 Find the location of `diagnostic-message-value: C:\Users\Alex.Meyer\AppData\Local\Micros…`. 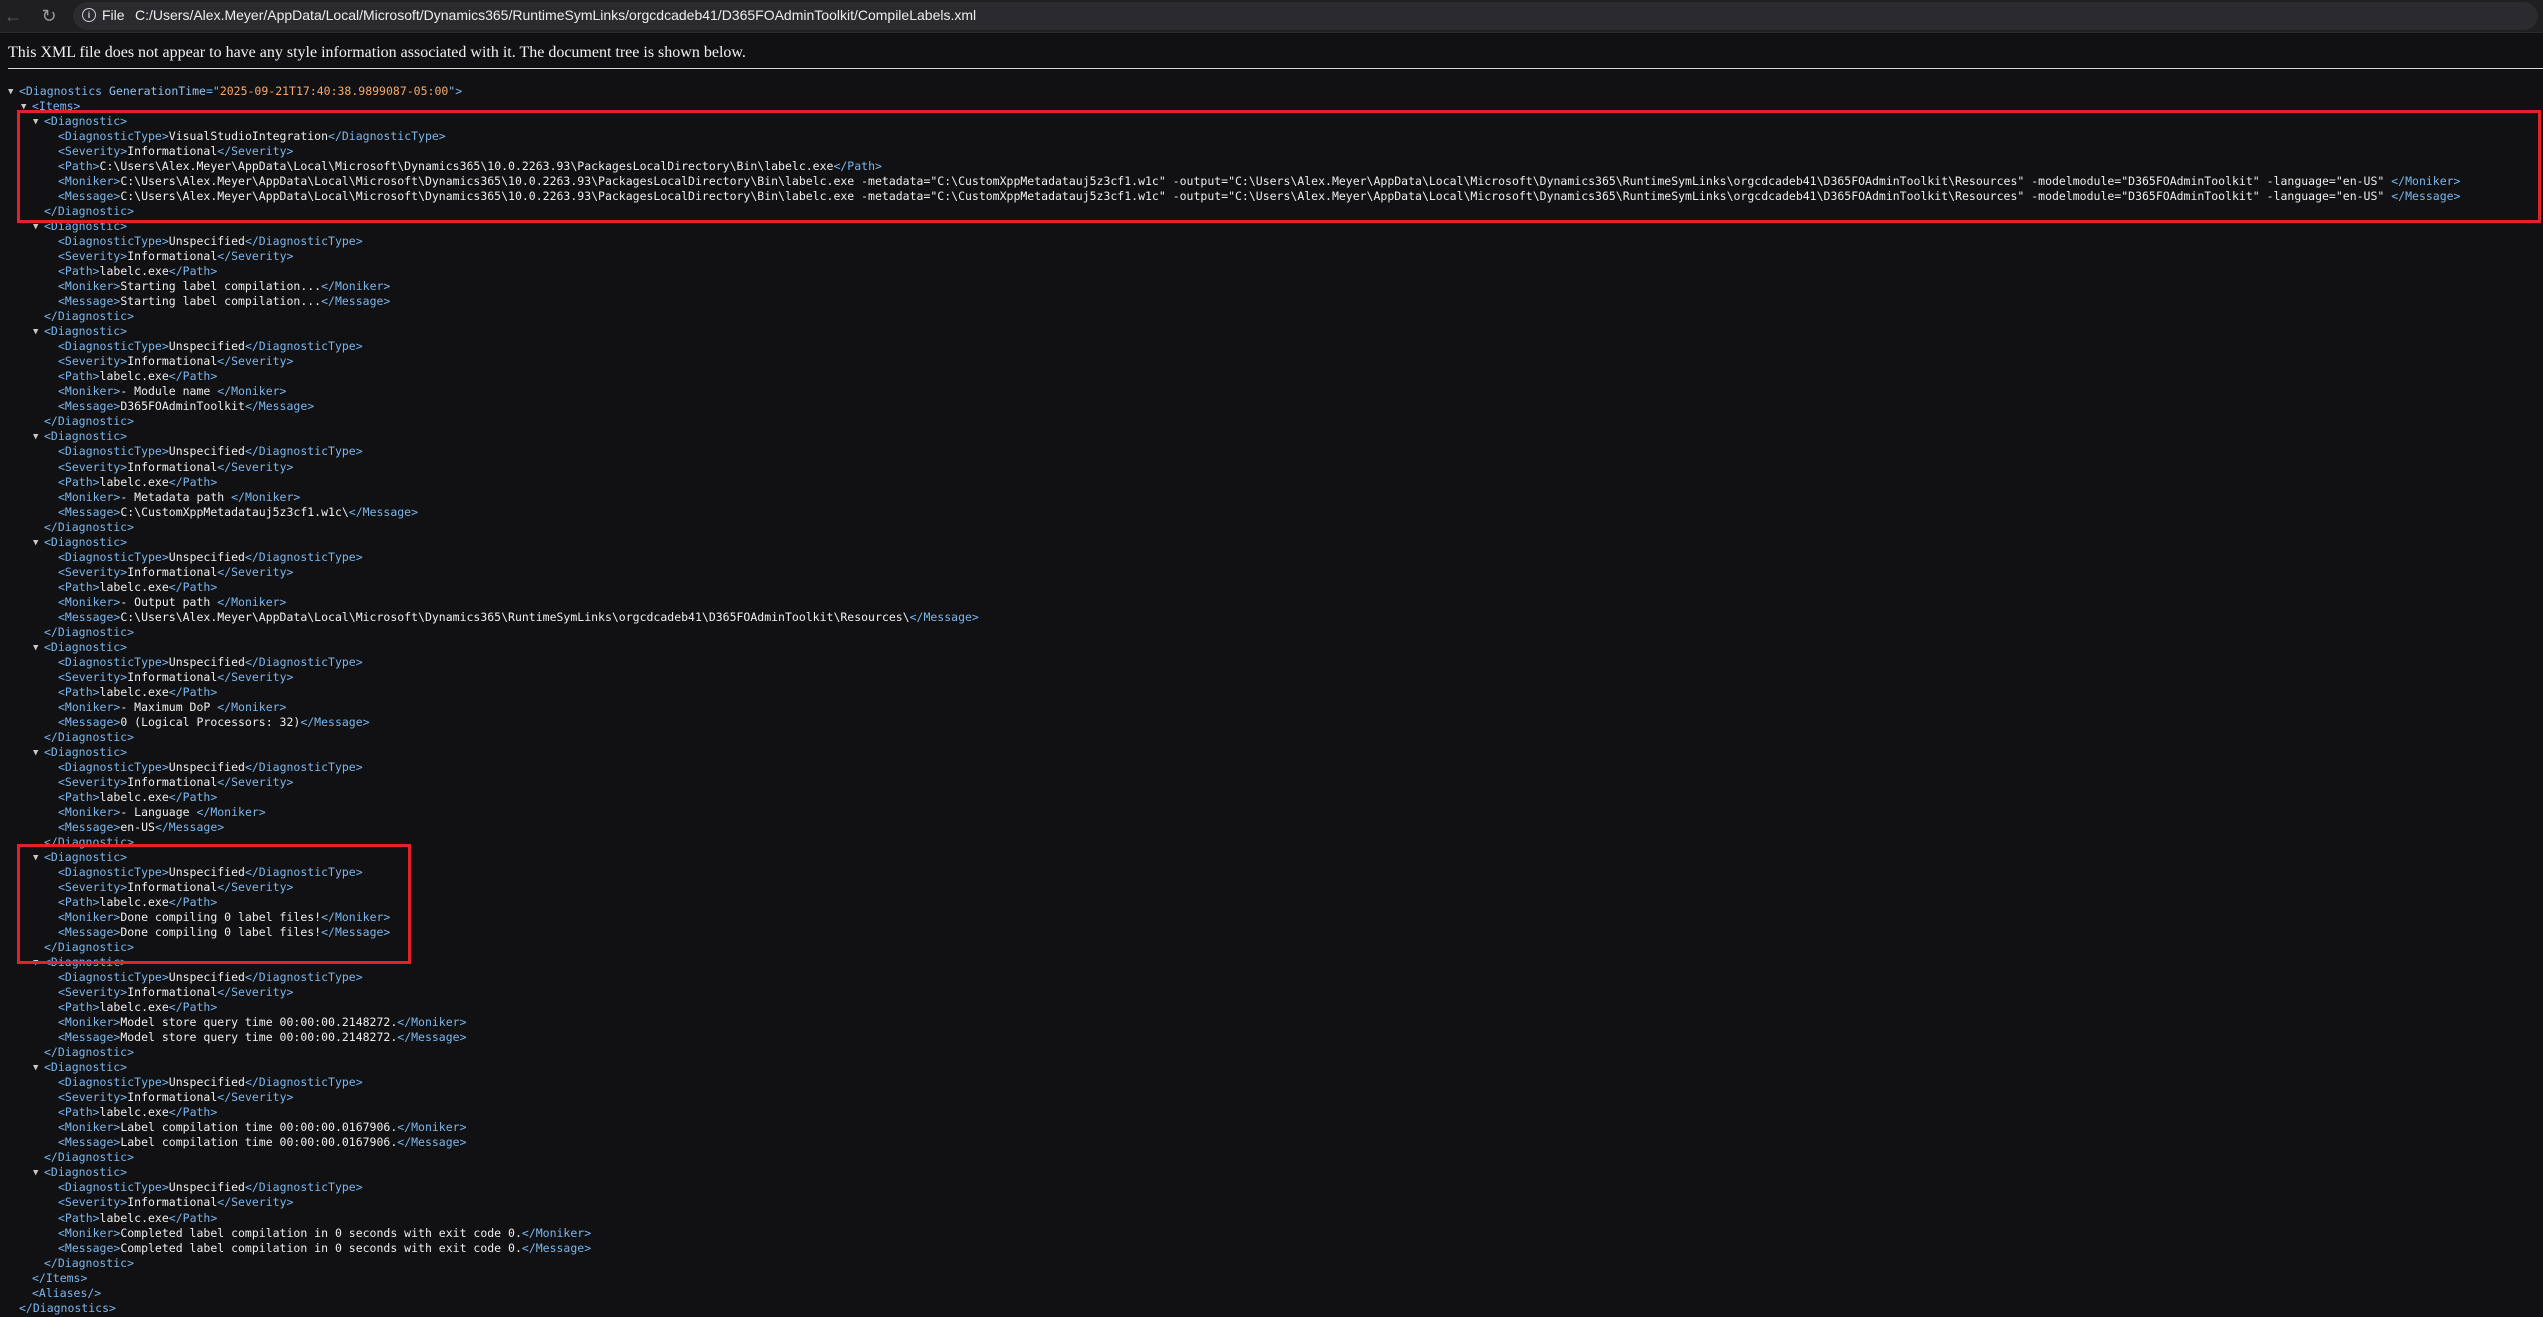

diagnostic-message-value: C:\Users\Alex.Meyer\AppData\Local\Micros… is located at coordinates (515, 616).